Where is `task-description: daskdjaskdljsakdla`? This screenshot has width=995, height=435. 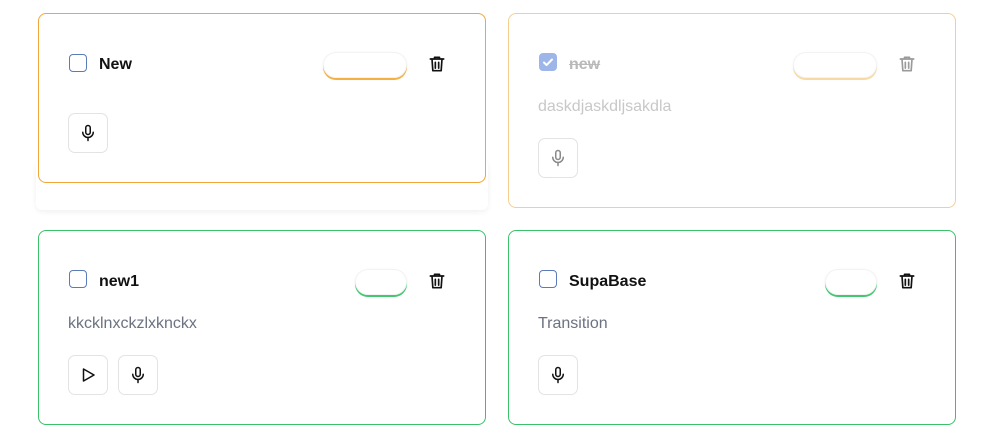
task-description: daskdjaskdljsakdla is located at coordinates (605, 106).